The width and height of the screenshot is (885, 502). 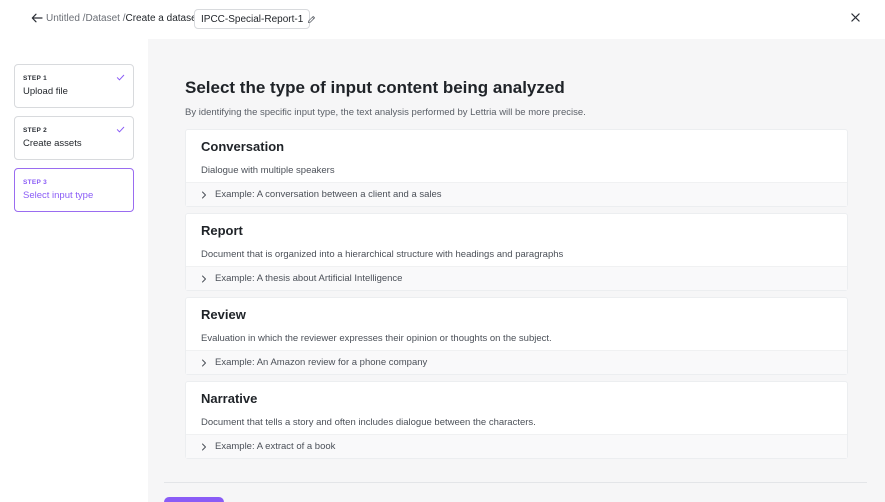 What do you see at coordinates (35, 130) in the screenshot?
I see `step-number: STEP 2` at bounding box center [35, 130].